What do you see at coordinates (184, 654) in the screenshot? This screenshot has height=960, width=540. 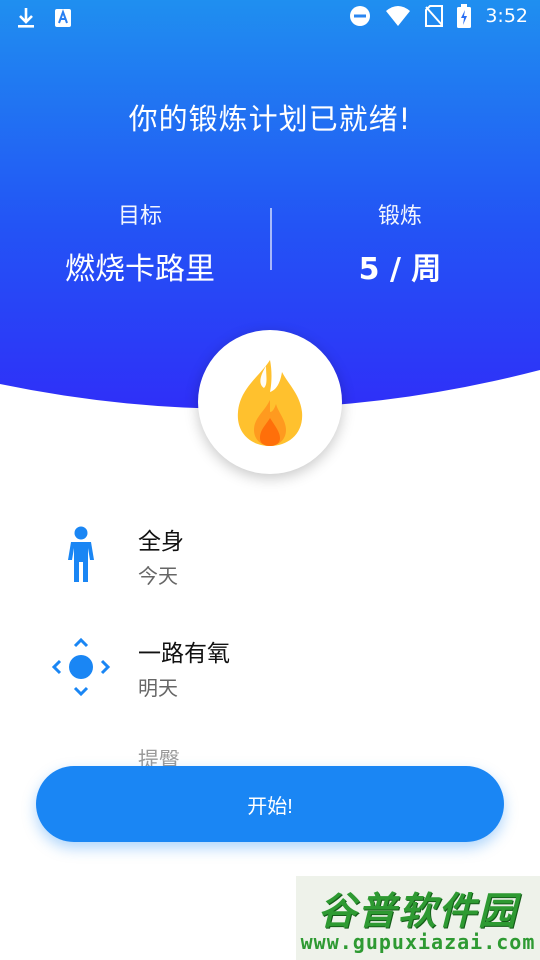 I see `plan-item-title: 一路有氧` at bounding box center [184, 654].